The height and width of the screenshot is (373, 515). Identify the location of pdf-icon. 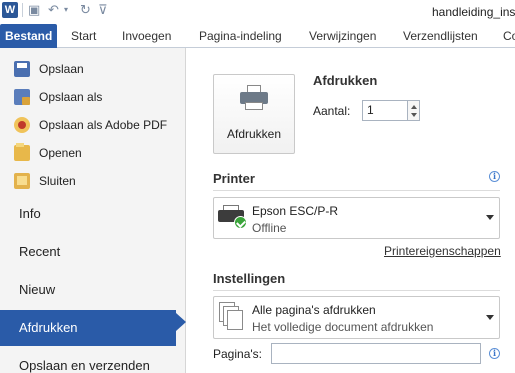
(22, 125).